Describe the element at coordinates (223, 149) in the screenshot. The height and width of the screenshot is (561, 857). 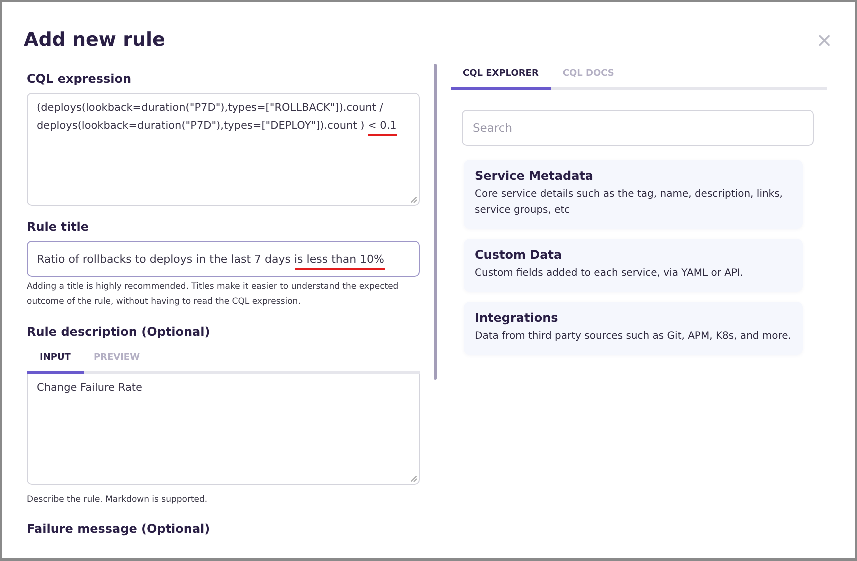
I see `expression-field: (deploys(lookback=duration("P7D"),types=["ROLLBACK"]).count / deploys(lookback=duration("P7D"),types=["DEPLOY"]).count ) < 0.1` at that location.